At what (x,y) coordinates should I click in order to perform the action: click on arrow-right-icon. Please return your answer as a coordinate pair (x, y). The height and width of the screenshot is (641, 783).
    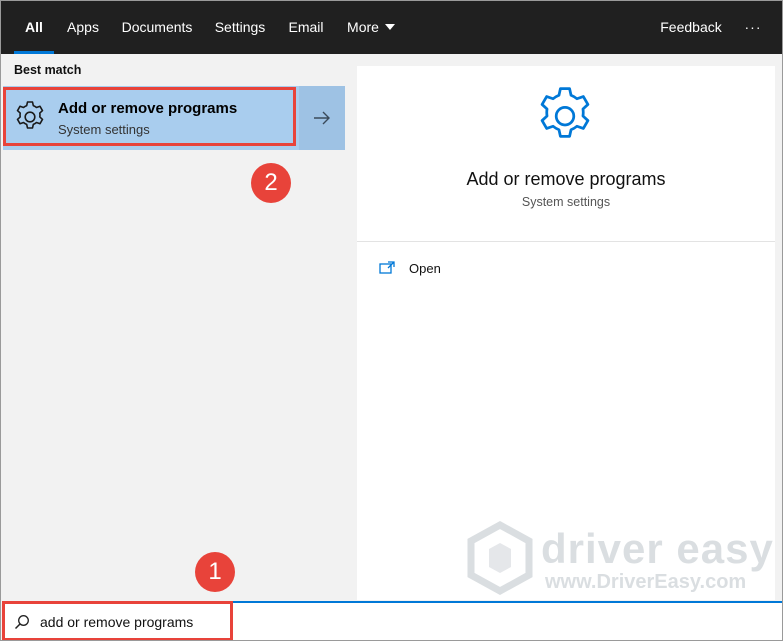
    Looking at the image, I should click on (322, 118).